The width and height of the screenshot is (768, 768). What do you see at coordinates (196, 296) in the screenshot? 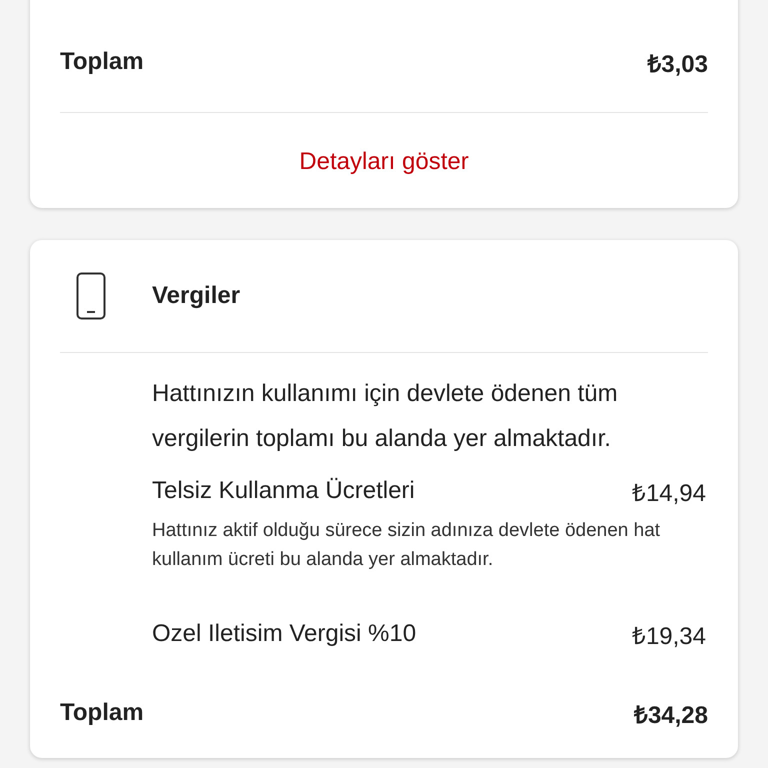
I see `section-title: Vergiler` at bounding box center [196, 296].